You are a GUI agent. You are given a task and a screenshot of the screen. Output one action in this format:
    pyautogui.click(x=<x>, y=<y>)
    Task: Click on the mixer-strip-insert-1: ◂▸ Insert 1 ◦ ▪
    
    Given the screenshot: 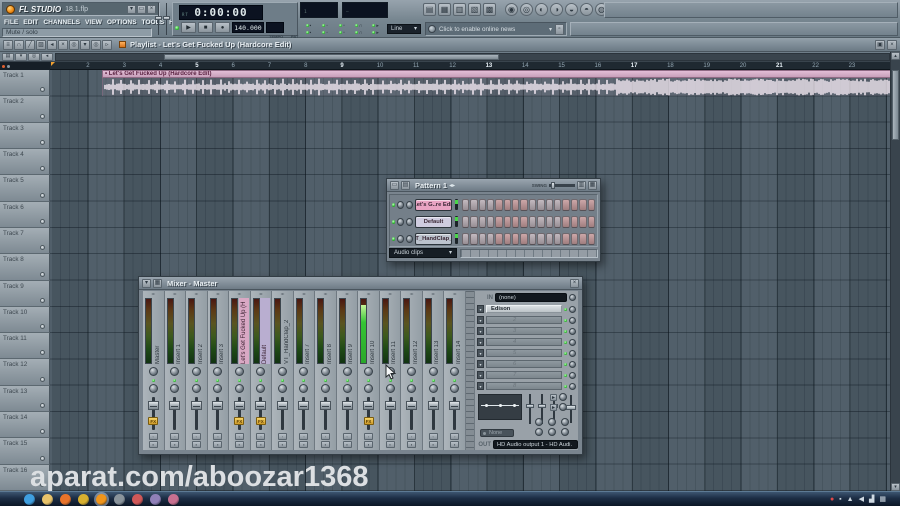 What is the action you would take?
    pyautogui.click(x=175, y=370)
    